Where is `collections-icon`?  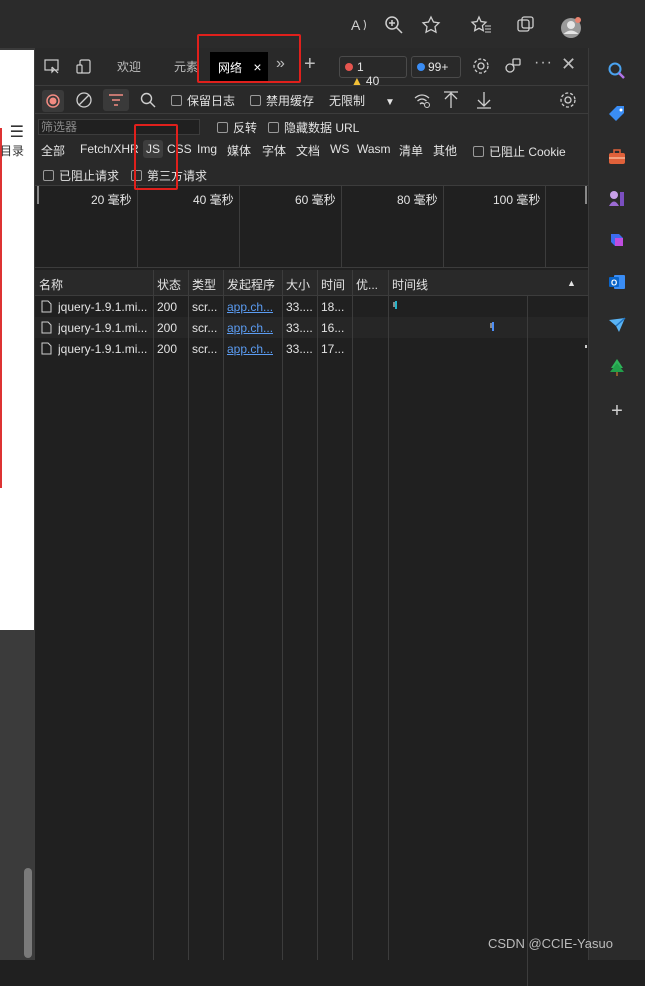 collections-icon is located at coordinates (526, 25).